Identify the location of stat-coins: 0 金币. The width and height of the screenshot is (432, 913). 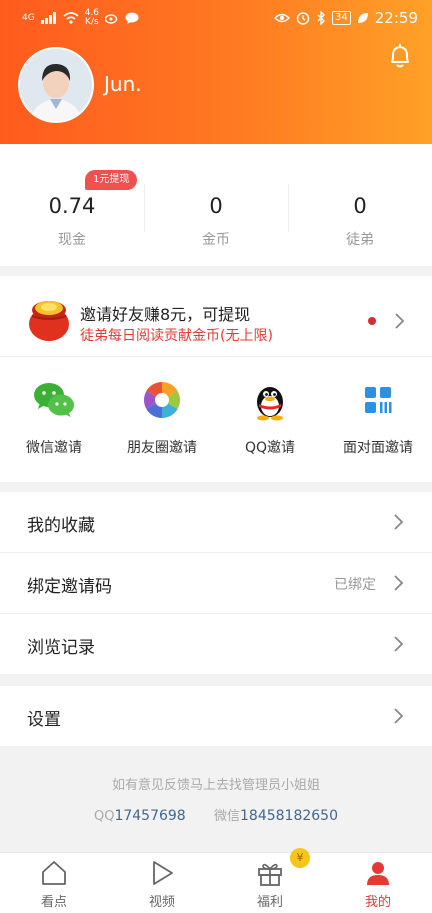
(216, 205).